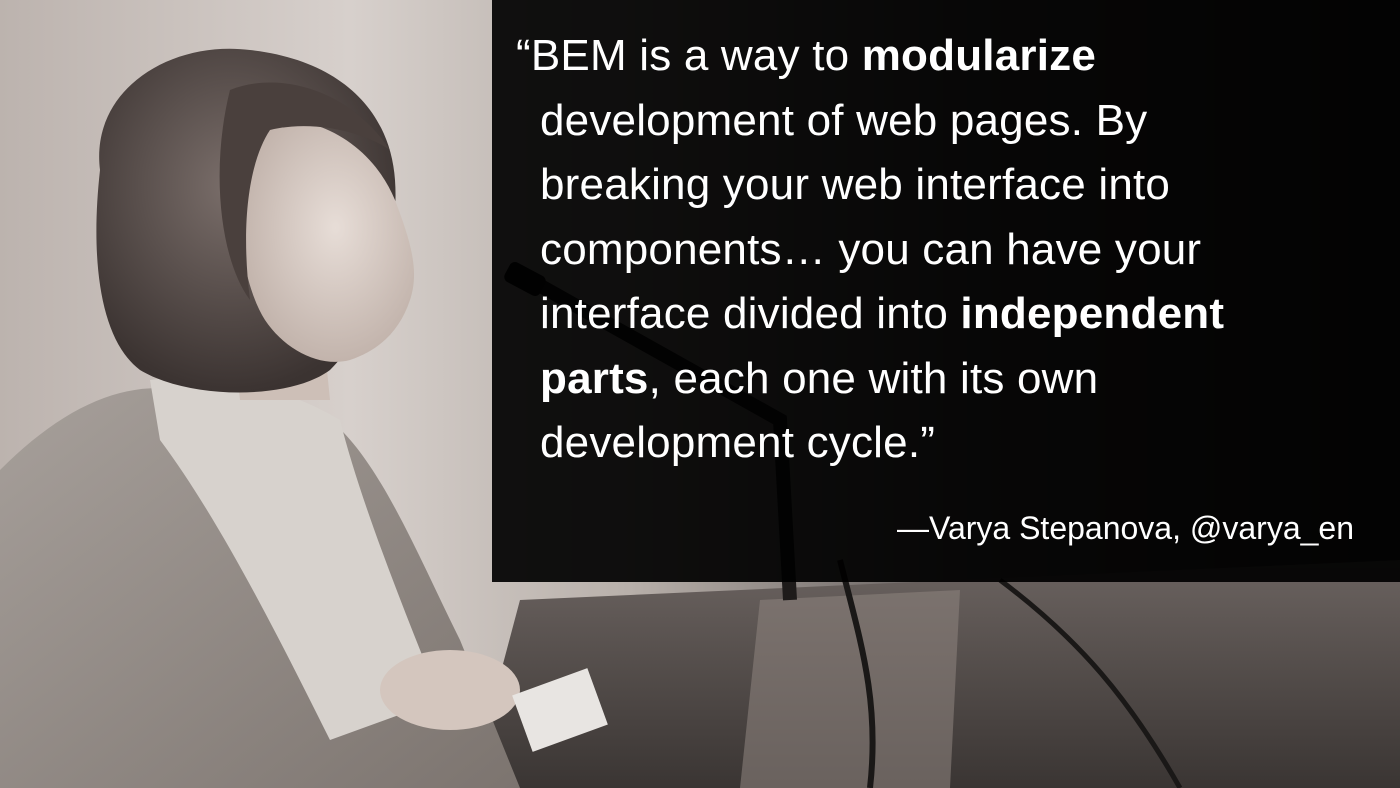 The height and width of the screenshot is (788, 1400). Describe the element at coordinates (844, 120) in the screenshot. I see `quote-line-2: development of web pages. By` at that location.